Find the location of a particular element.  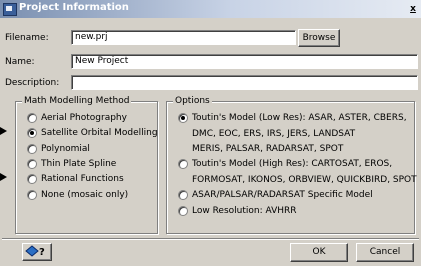

filename-label: Filename: is located at coordinates (27, 38).